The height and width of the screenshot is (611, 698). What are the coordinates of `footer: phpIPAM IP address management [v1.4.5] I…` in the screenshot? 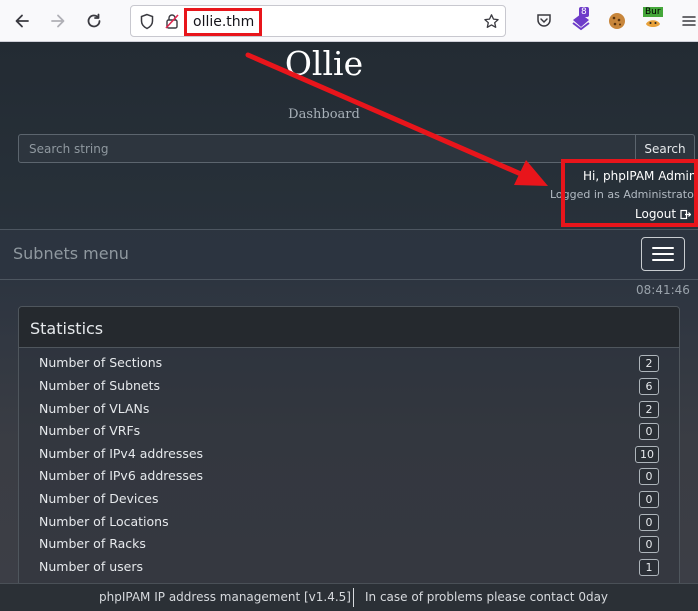 It's located at (349, 597).